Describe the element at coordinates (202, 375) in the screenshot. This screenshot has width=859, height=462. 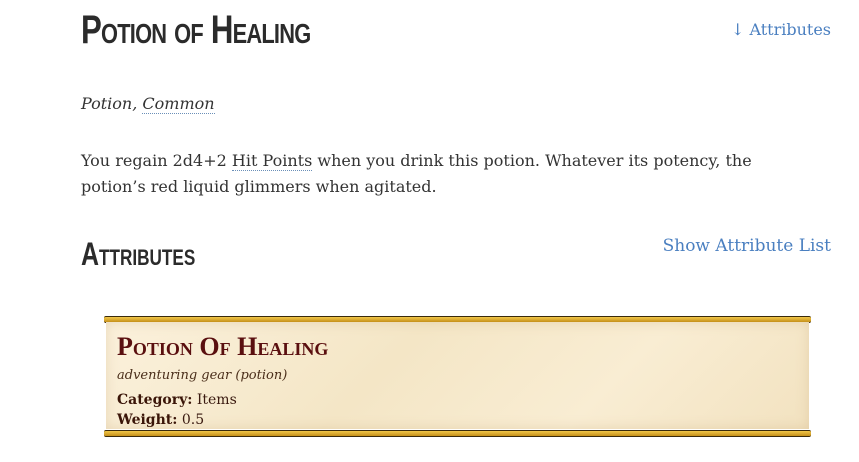
I see `statblock-subtitle: adventuring gear (potion)` at that location.